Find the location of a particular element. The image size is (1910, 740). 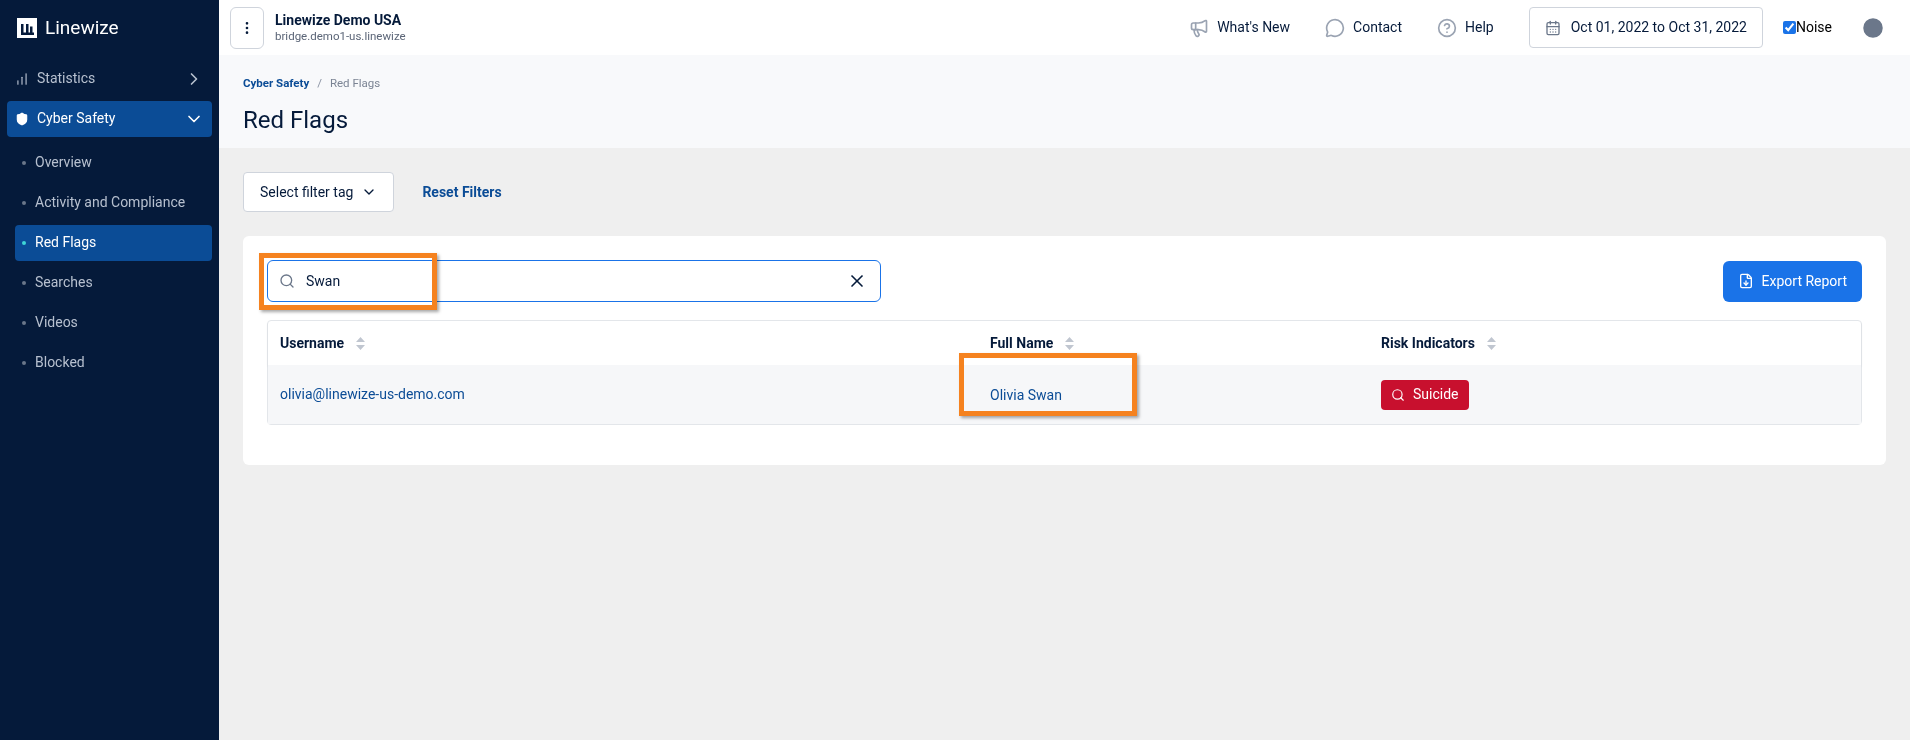

megaphone-icon is located at coordinates (1199, 27).